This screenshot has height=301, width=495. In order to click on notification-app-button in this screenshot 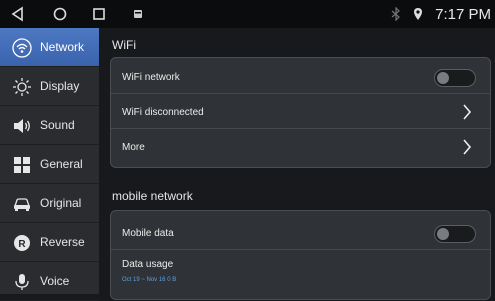, I will do `click(138, 14)`.